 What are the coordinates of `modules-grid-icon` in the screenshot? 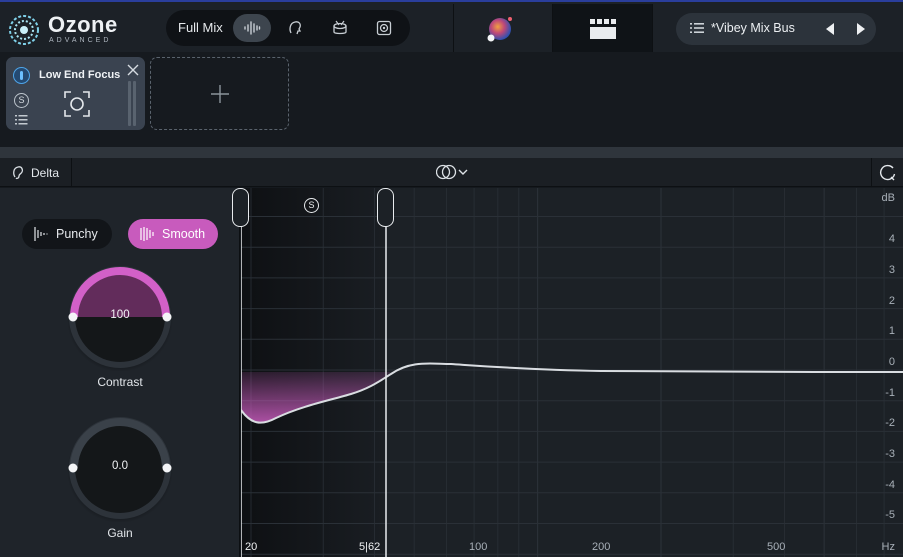 It's located at (602, 29).